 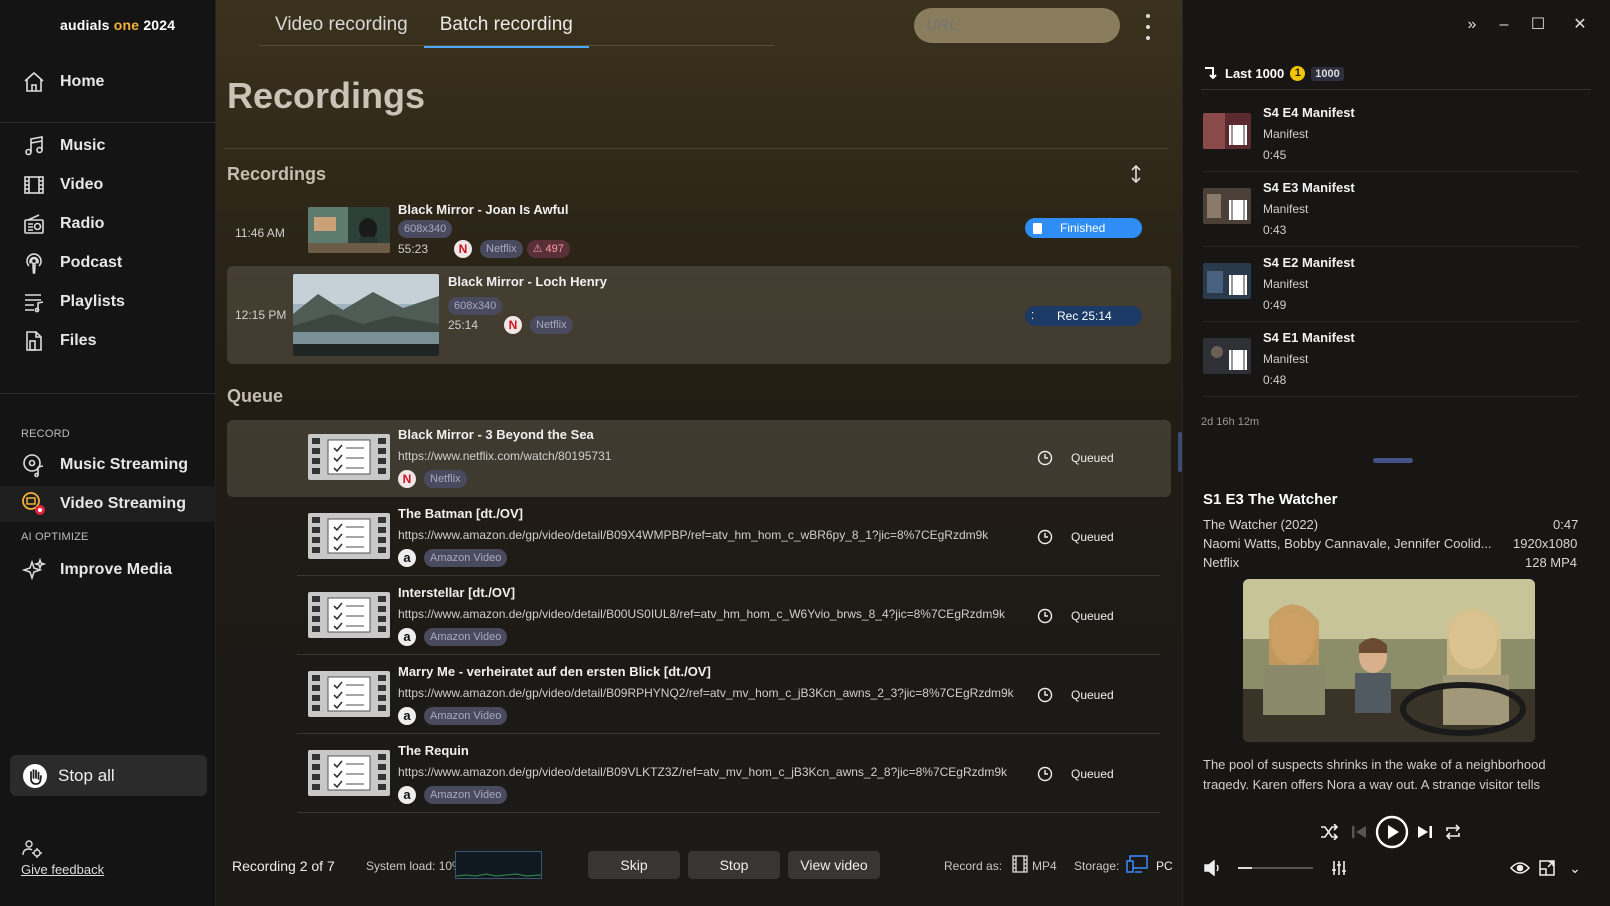 What do you see at coordinates (1275, 868) in the screenshot?
I see `volume-slider` at bounding box center [1275, 868].